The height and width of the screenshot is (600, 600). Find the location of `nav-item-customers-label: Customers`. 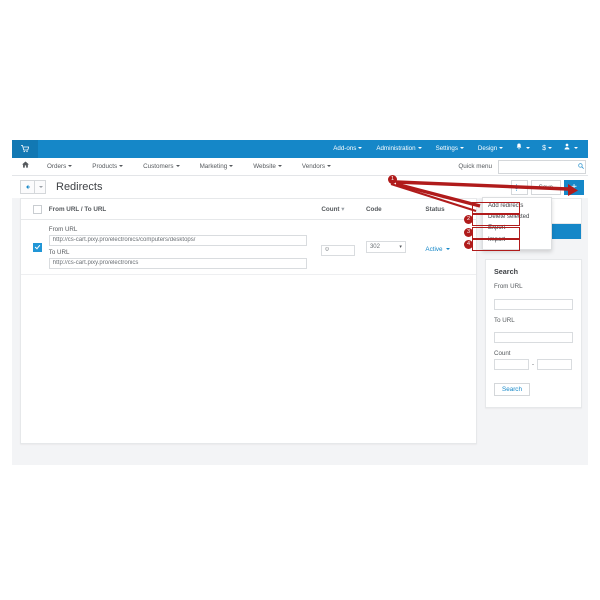

nav-item-customers-label: Customers is located at coordinates (158, 166).